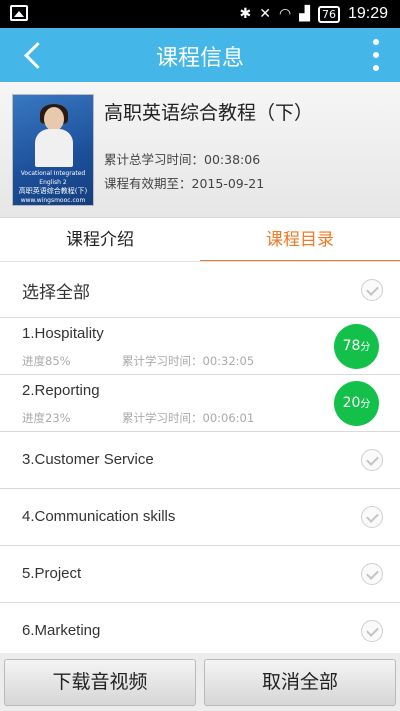 The width and height of the screenshot is (400, 711). I want to click on chapter-title: 3.Customer Service, so click(88, 459).